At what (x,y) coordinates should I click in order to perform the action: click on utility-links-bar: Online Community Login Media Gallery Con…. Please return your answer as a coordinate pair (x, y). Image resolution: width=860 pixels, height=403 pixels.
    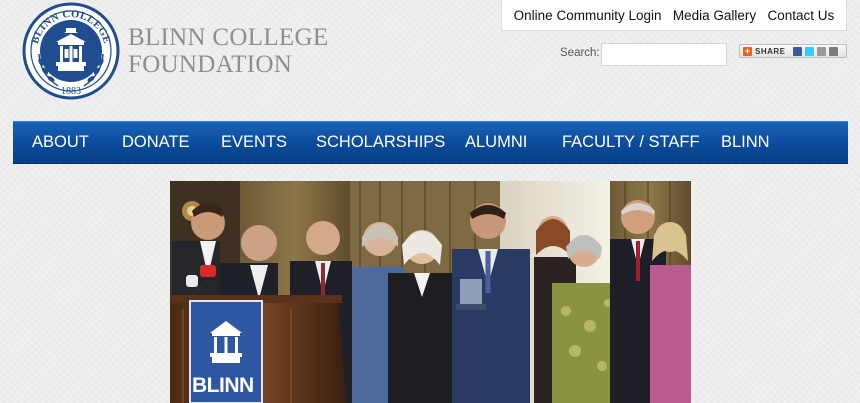
    Looking at the image, I should click on (674, 15).